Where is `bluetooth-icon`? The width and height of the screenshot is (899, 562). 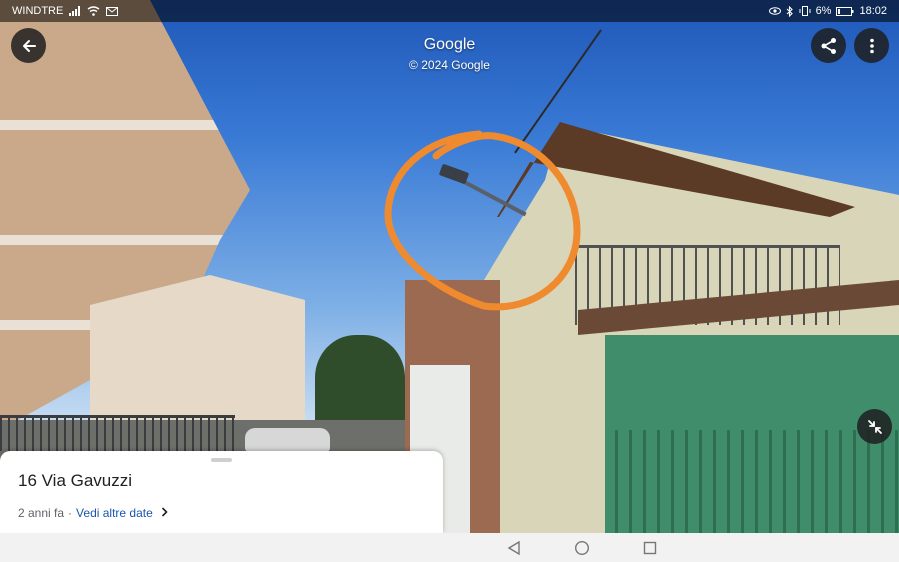
bluetooth-icon is located at coordinates (790, 11).